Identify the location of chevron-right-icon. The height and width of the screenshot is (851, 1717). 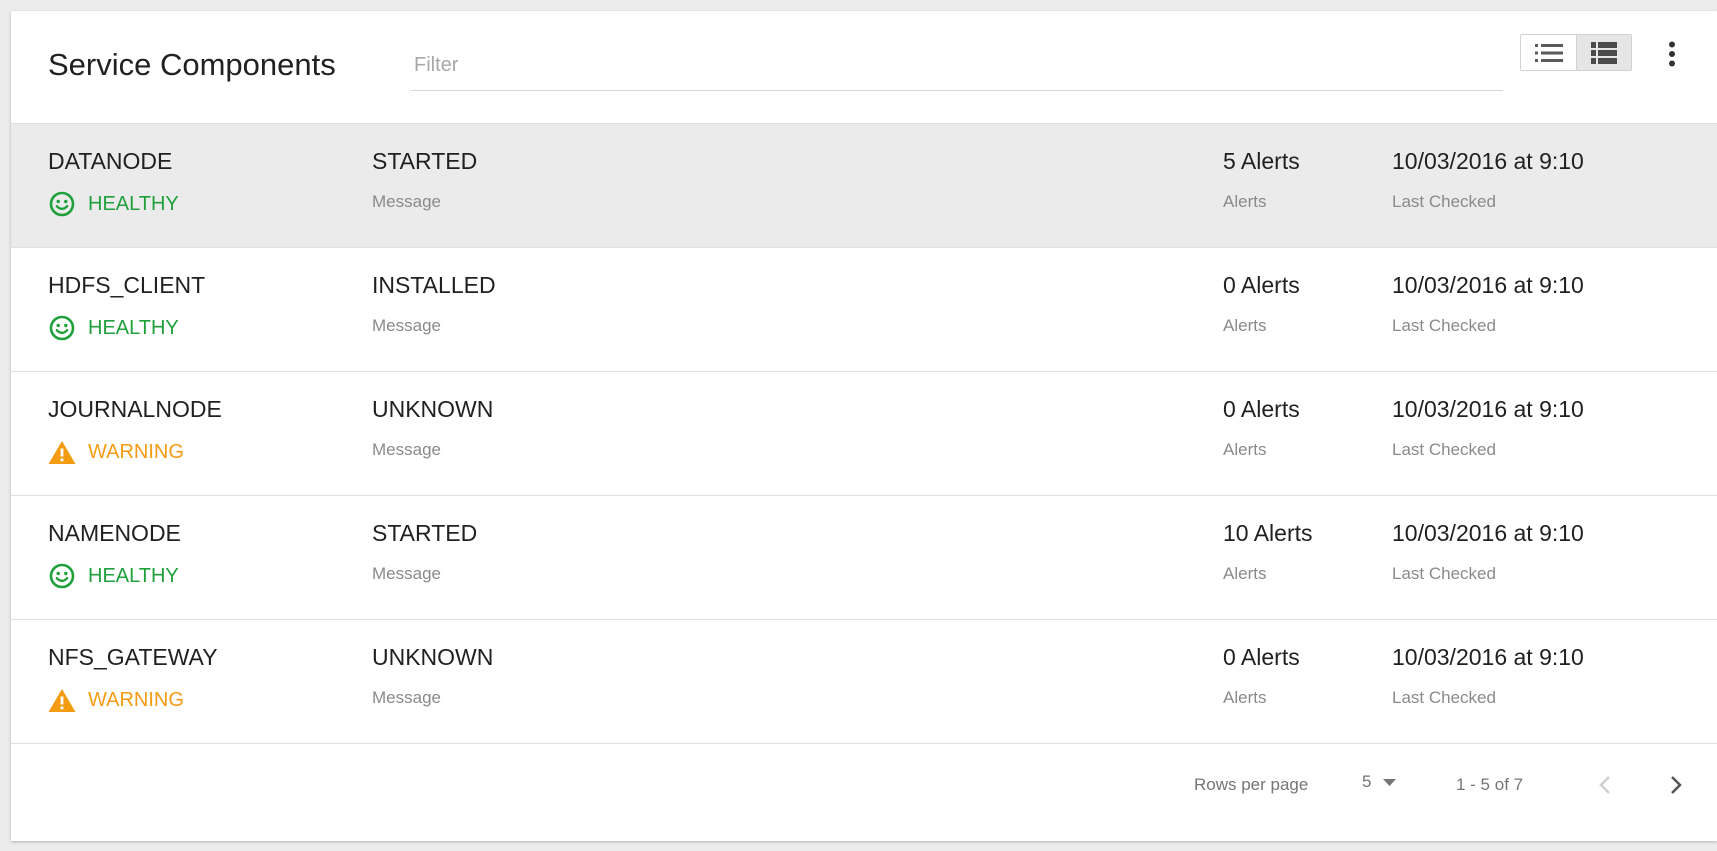
(1676, 785).